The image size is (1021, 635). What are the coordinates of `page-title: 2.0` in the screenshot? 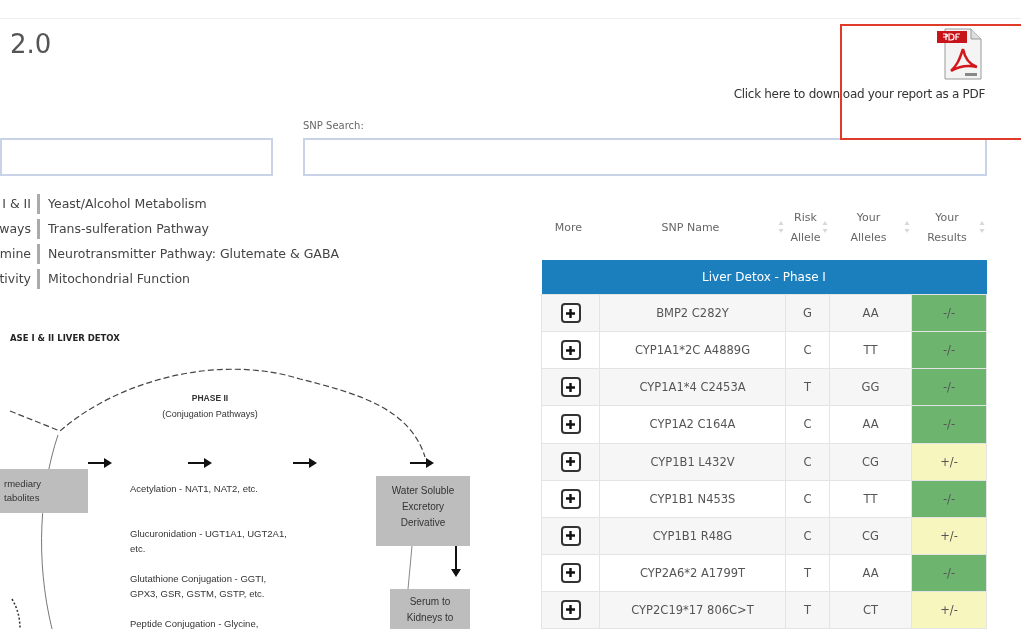 It's located at (31, 45).